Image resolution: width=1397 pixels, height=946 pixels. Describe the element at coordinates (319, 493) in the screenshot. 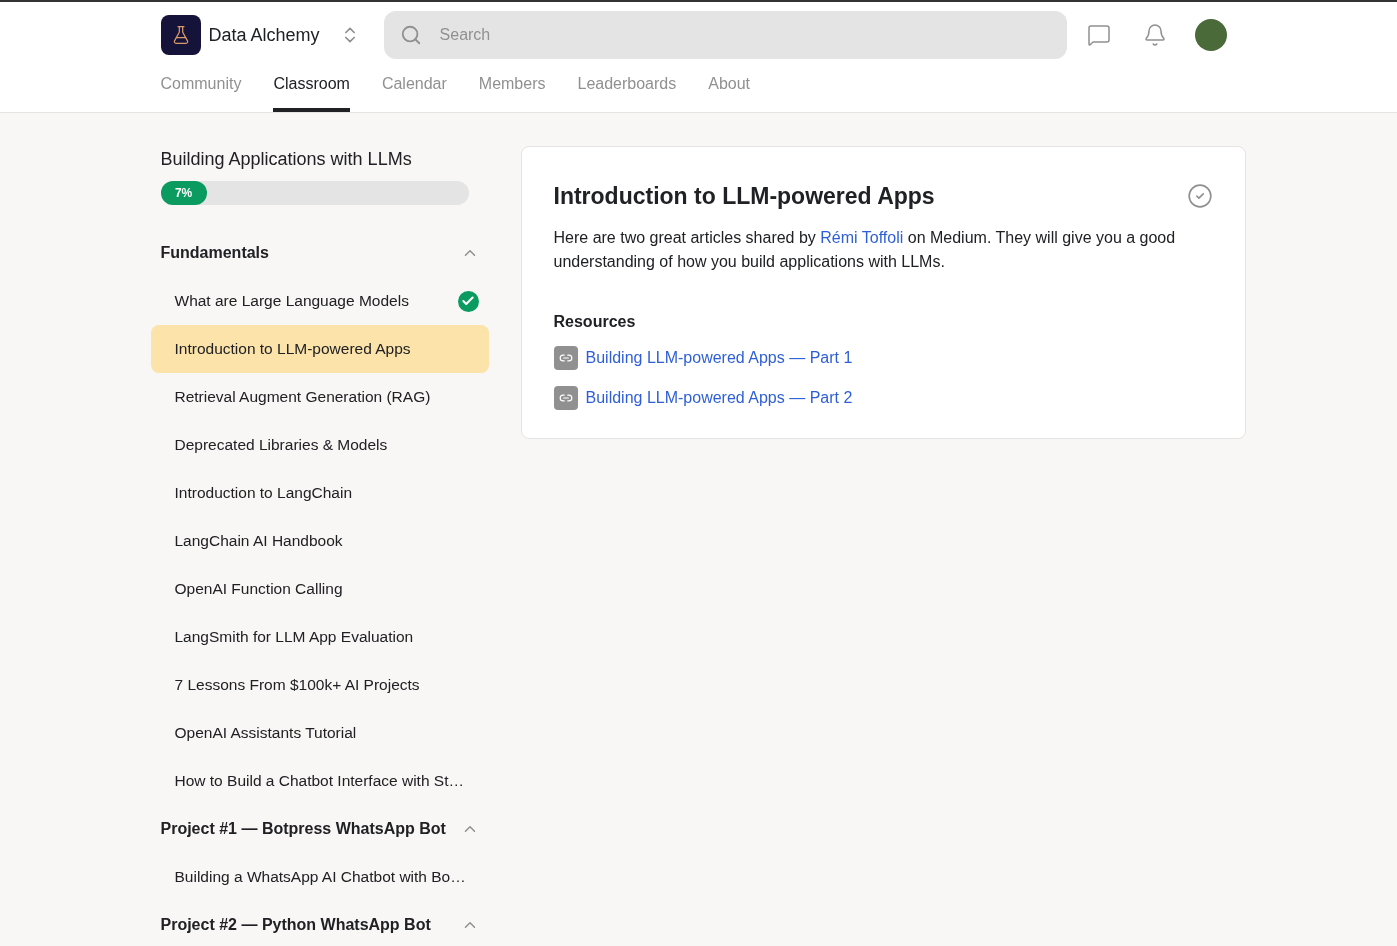

I see `lesson-item: Introduction to LangChain` at that location.